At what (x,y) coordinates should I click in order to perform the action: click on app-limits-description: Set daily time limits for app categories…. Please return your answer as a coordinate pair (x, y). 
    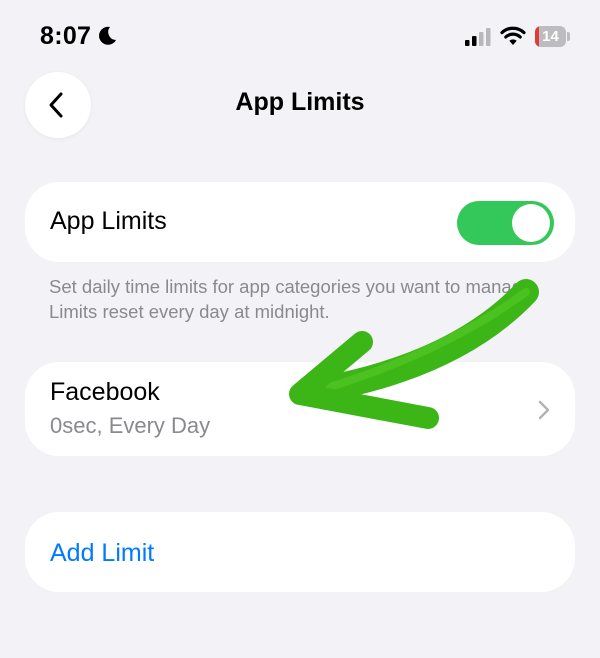
    Looking at the image, I should click on (293, 299).